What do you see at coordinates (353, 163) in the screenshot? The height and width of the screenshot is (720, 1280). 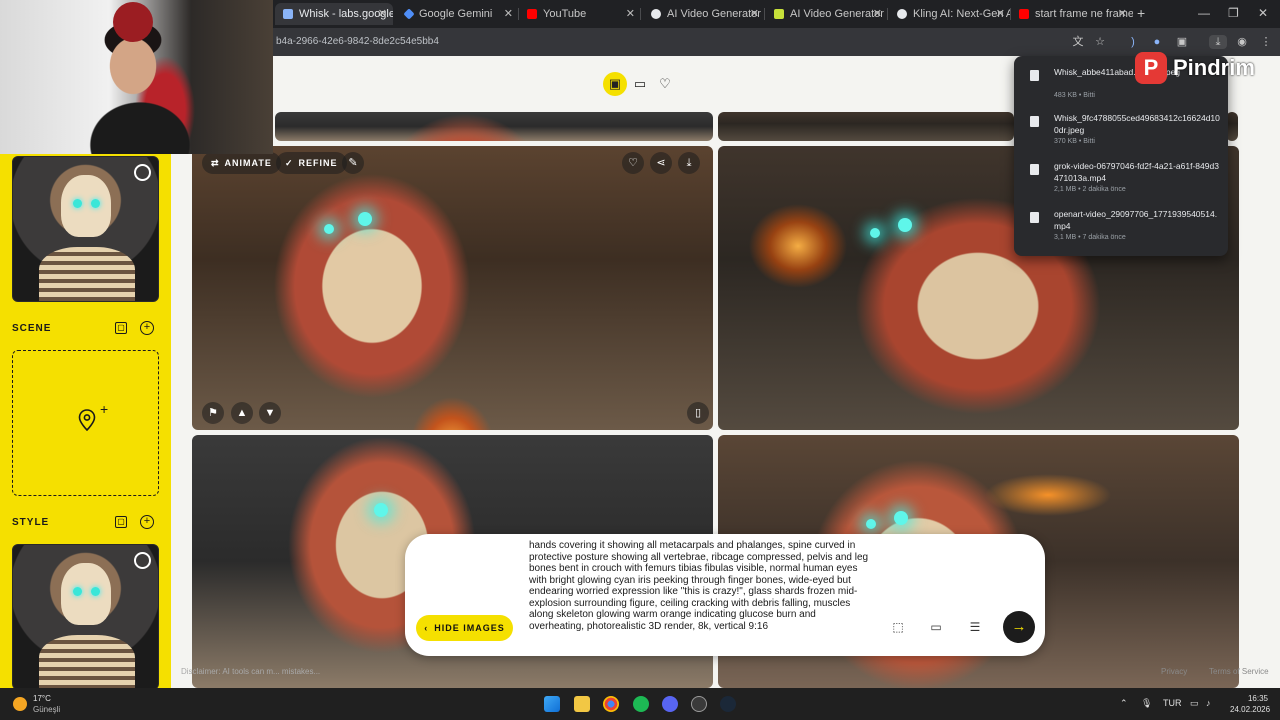 I see `edit-icon: ✎` at bounding box center [353, 163].